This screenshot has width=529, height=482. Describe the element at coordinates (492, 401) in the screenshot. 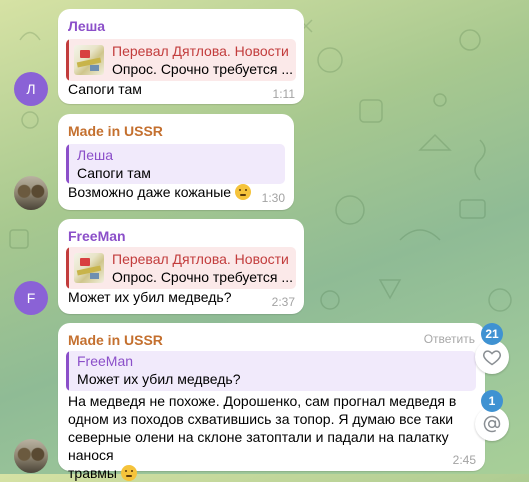

I see `mentions-count-badge: 1` at that location.